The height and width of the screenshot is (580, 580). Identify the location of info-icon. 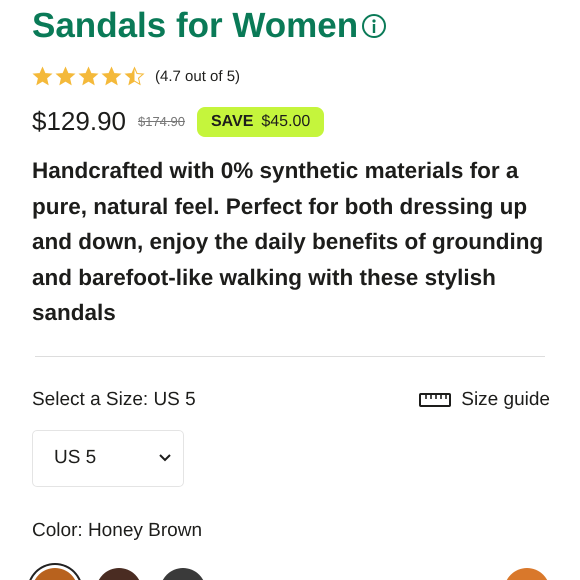
(374, 26).